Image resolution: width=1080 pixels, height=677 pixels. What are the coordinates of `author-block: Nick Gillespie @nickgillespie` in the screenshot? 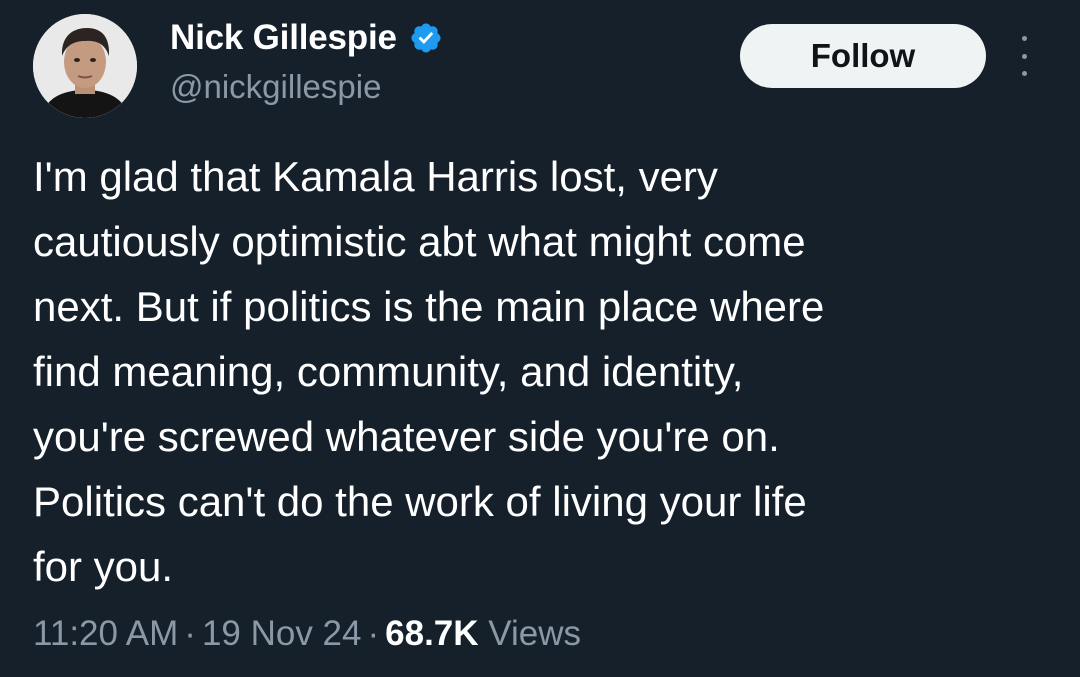 It's located at (306, 62).